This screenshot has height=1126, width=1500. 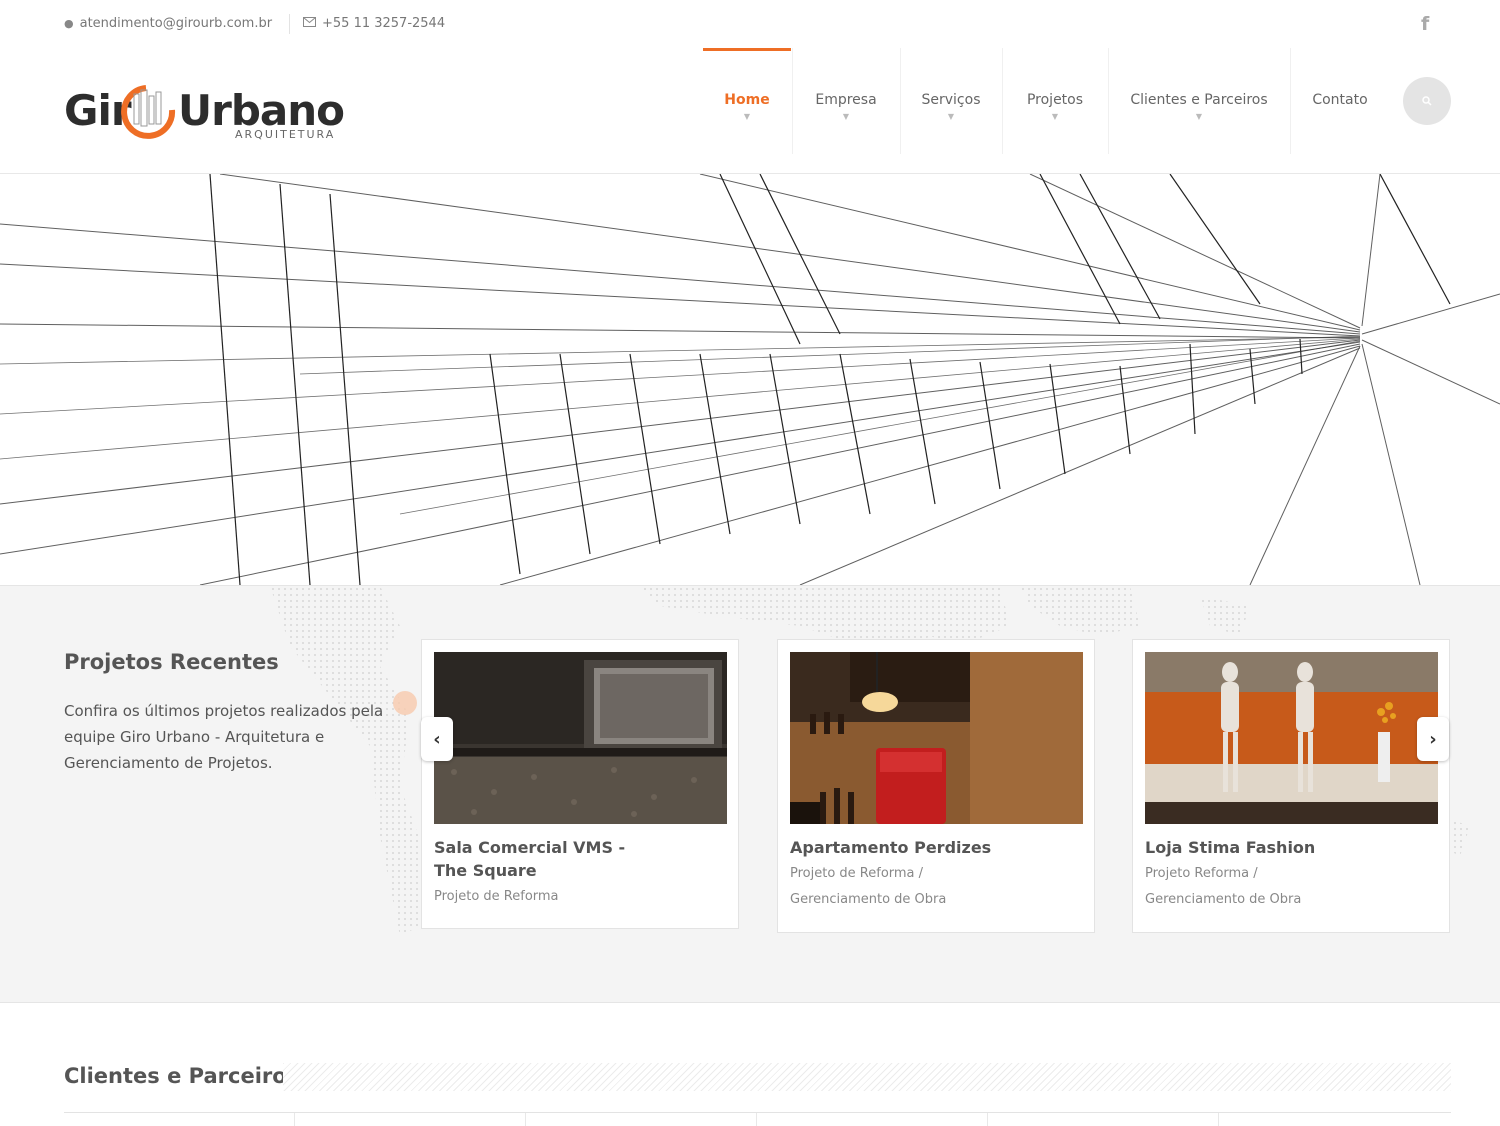 I want to click on nav-contato: Contato, so click(x=1340, y=101).